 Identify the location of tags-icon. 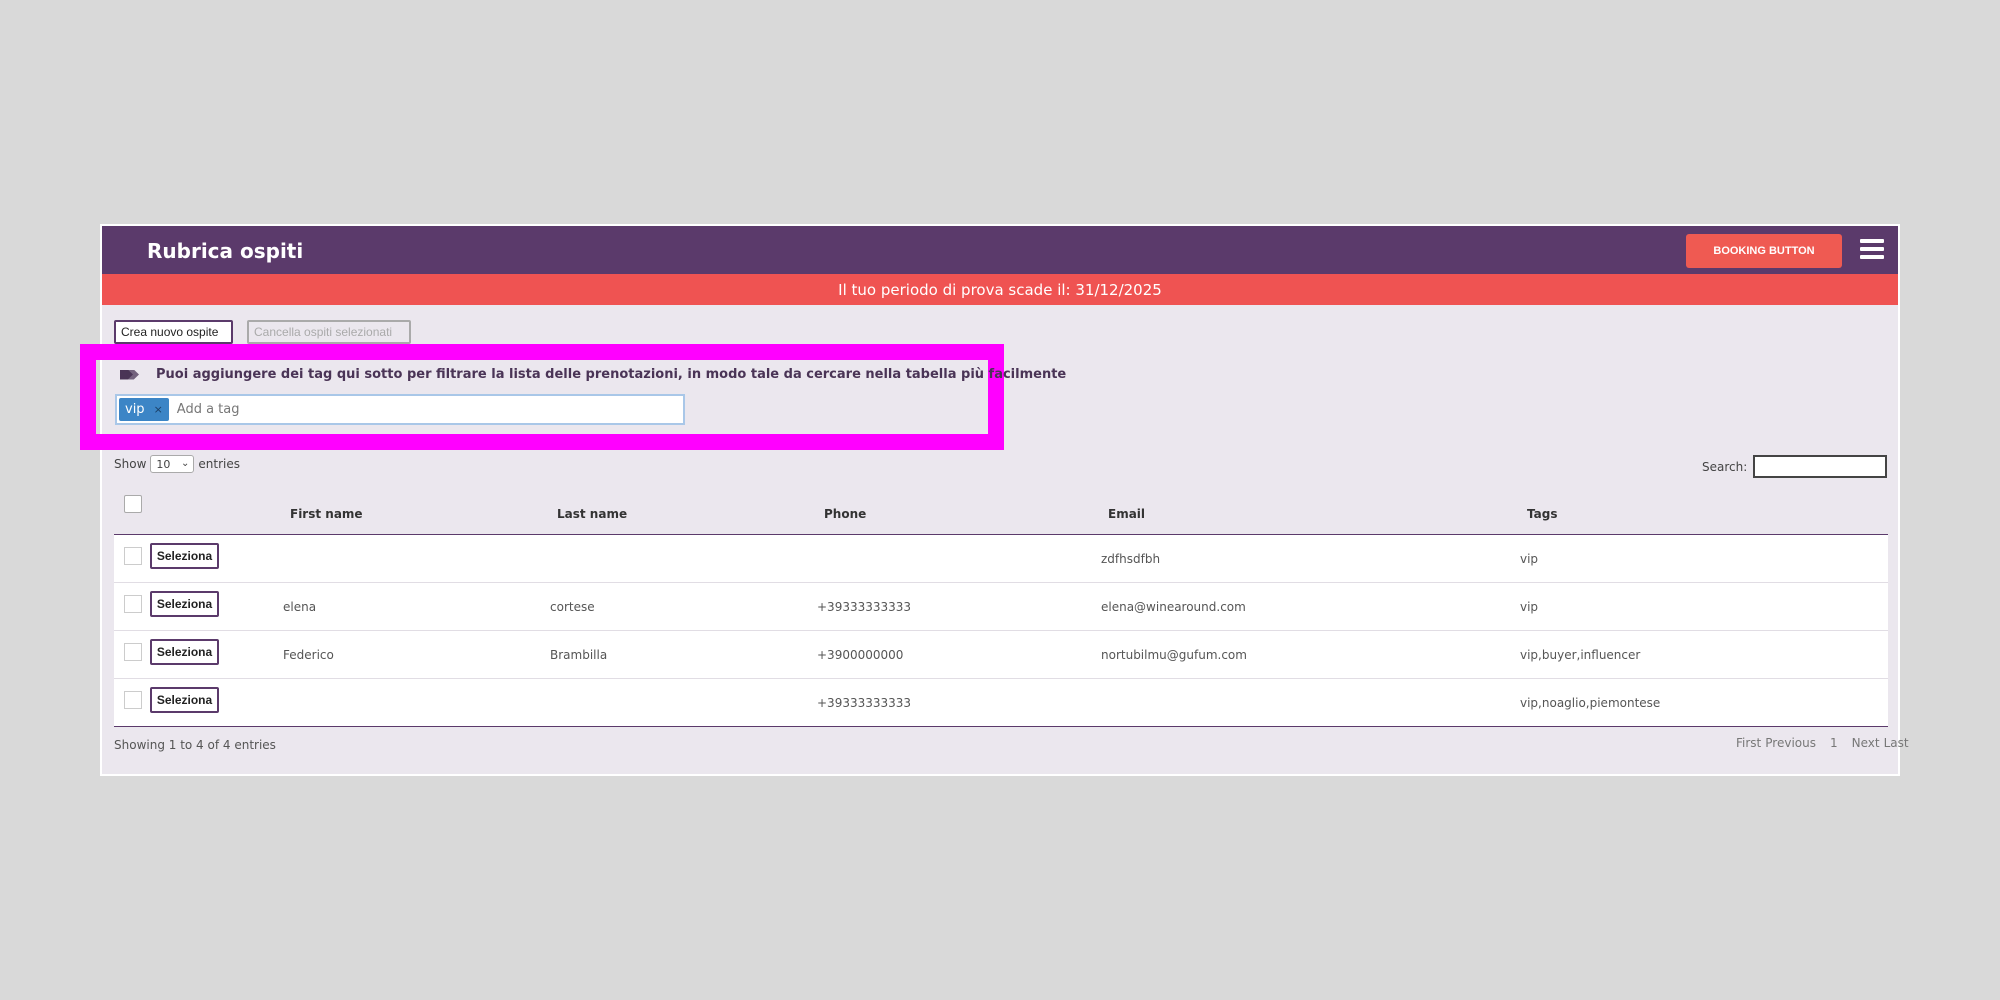
(130, 375).